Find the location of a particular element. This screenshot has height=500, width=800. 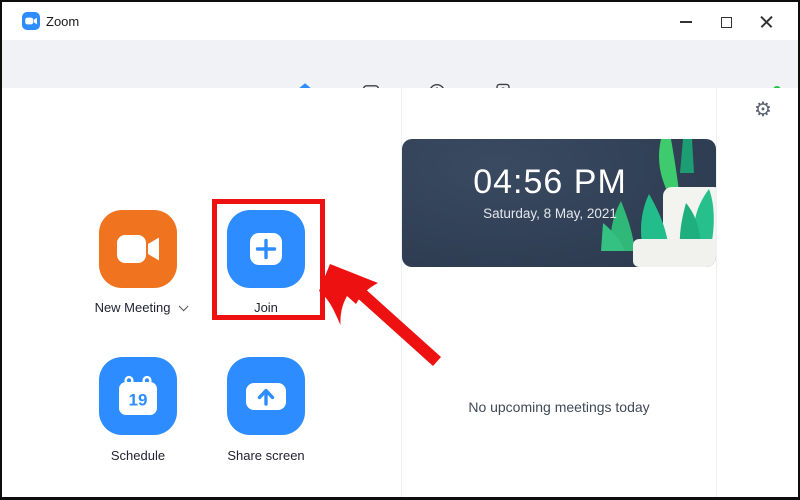

calendar-icon: 19 is located at coordinates (138, 395).